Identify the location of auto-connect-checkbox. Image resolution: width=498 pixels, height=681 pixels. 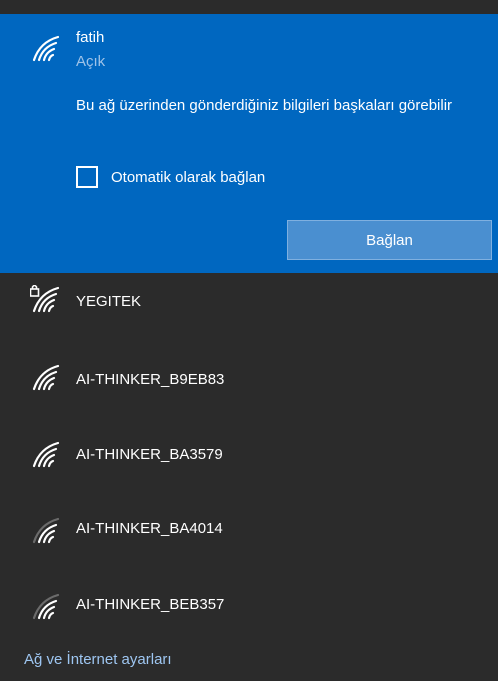
(87, 177).